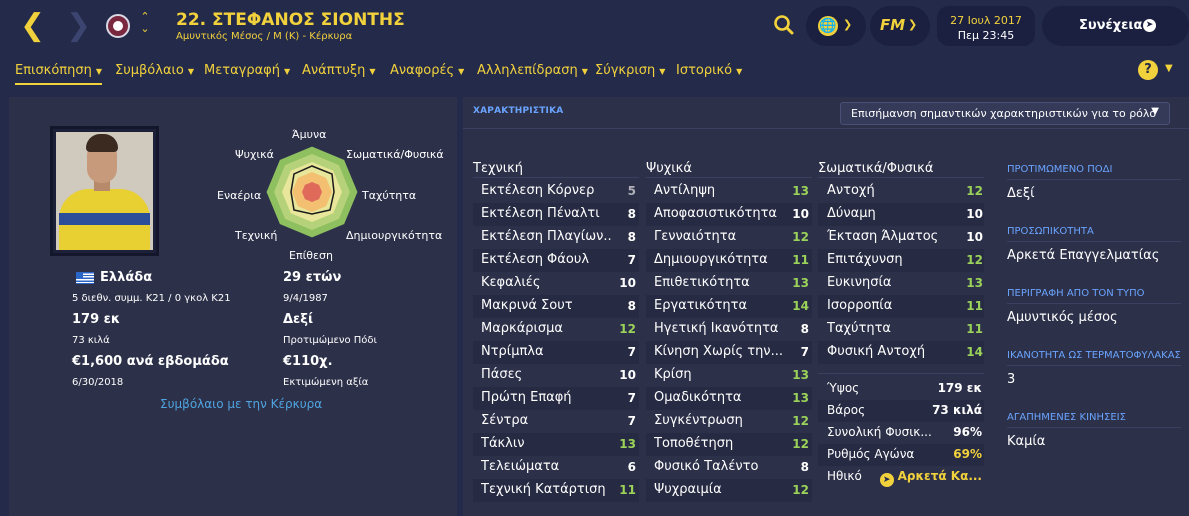 This screenshot has height=516, width=1189. What do you see at coordinates (547, 351) in the screenshot?
I see `attribute-name: Ντρίμπλα` at bounding box center [547, 351].